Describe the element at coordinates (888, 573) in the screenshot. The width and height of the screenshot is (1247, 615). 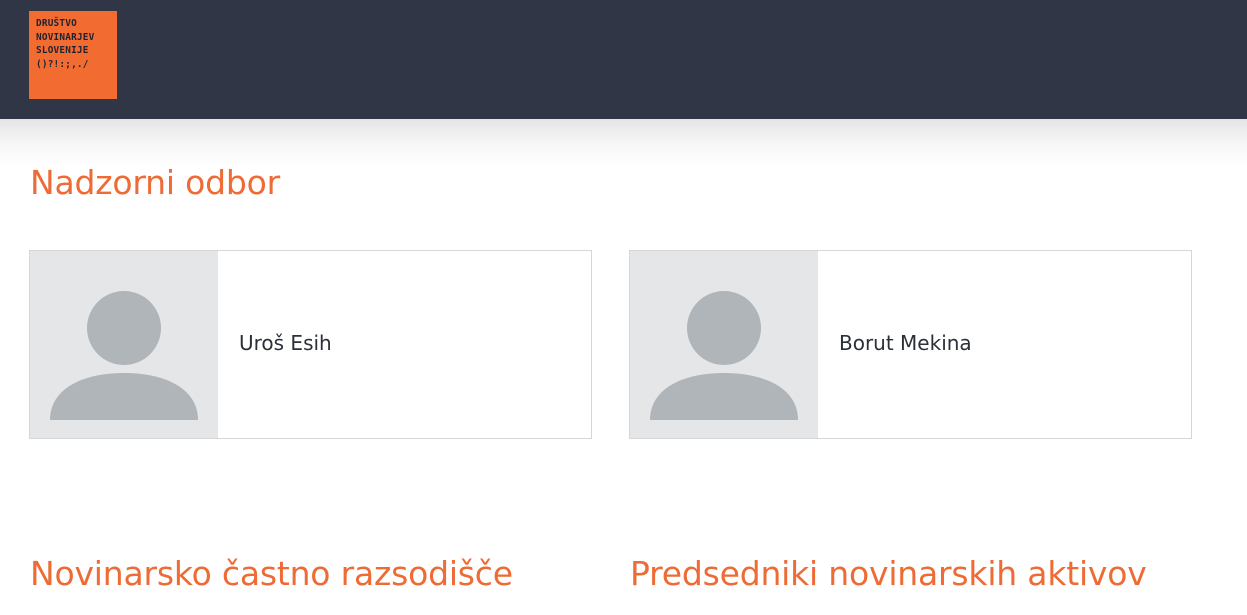
I see `section-title-predsedniki-aktivov: Predsedniki novinarskih aktivov` at that location.